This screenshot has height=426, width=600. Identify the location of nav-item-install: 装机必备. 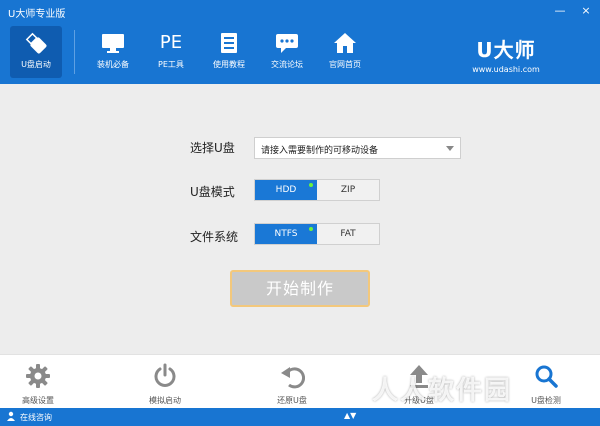
(113, 52).